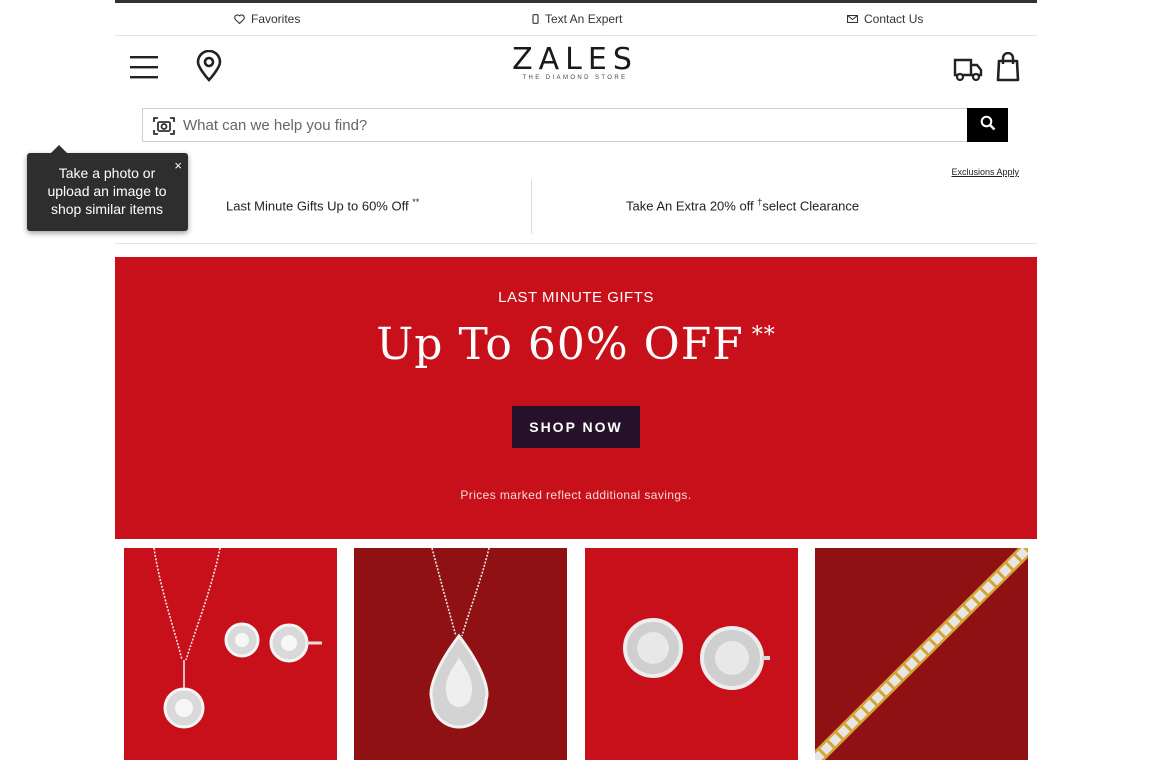 The height and width of the screenshot is (768, 1152). What do you see at coordinates (560, 344) in the screenshot?
I see `hero-title-text: Up To 60% OFF` at bounding box center [560, 344].